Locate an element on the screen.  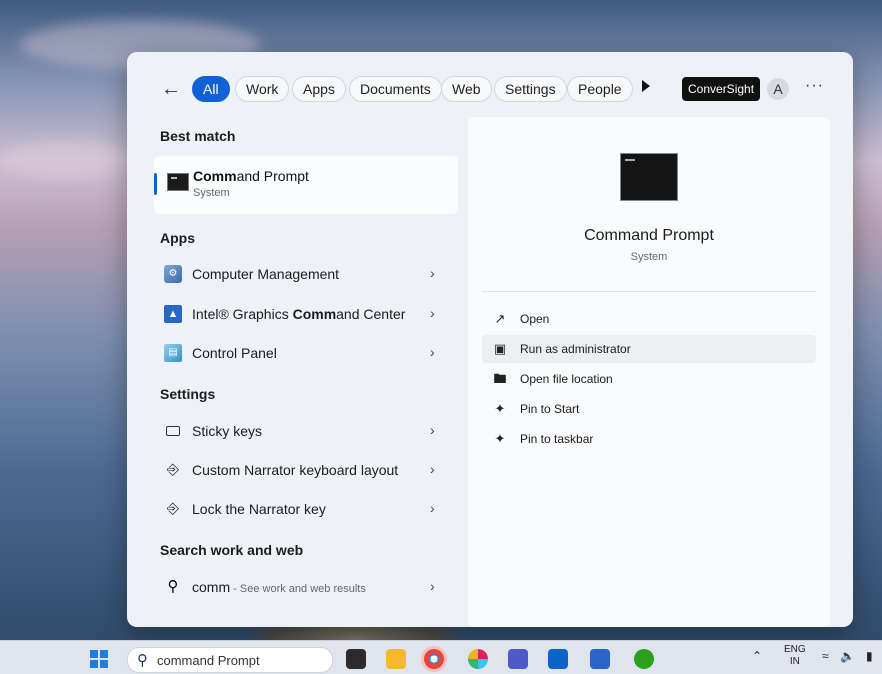
apps-heading: Apps is located at coordinates (177, 238).